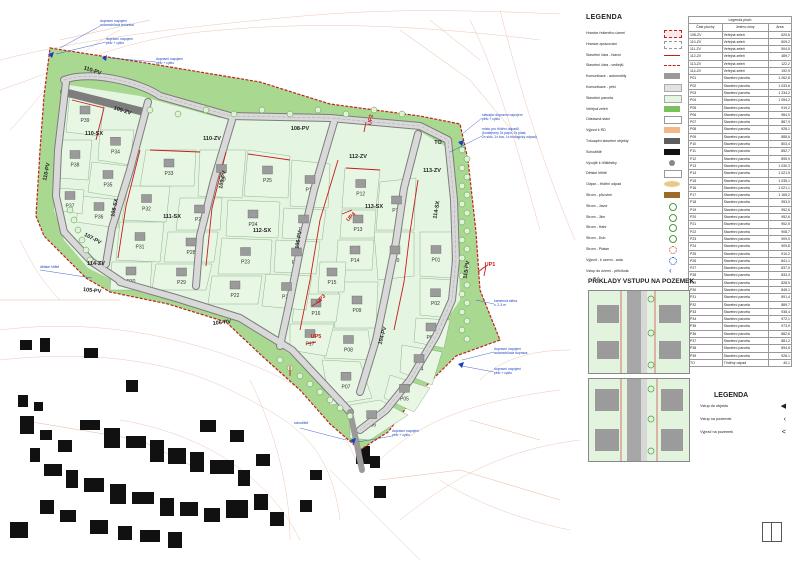 The height and width of the screenshot is (562, 800). What do you see at coordinates (705, 239) in the screenshot?
I see `area-cell-part: P23` at bounding box center [705, 239].